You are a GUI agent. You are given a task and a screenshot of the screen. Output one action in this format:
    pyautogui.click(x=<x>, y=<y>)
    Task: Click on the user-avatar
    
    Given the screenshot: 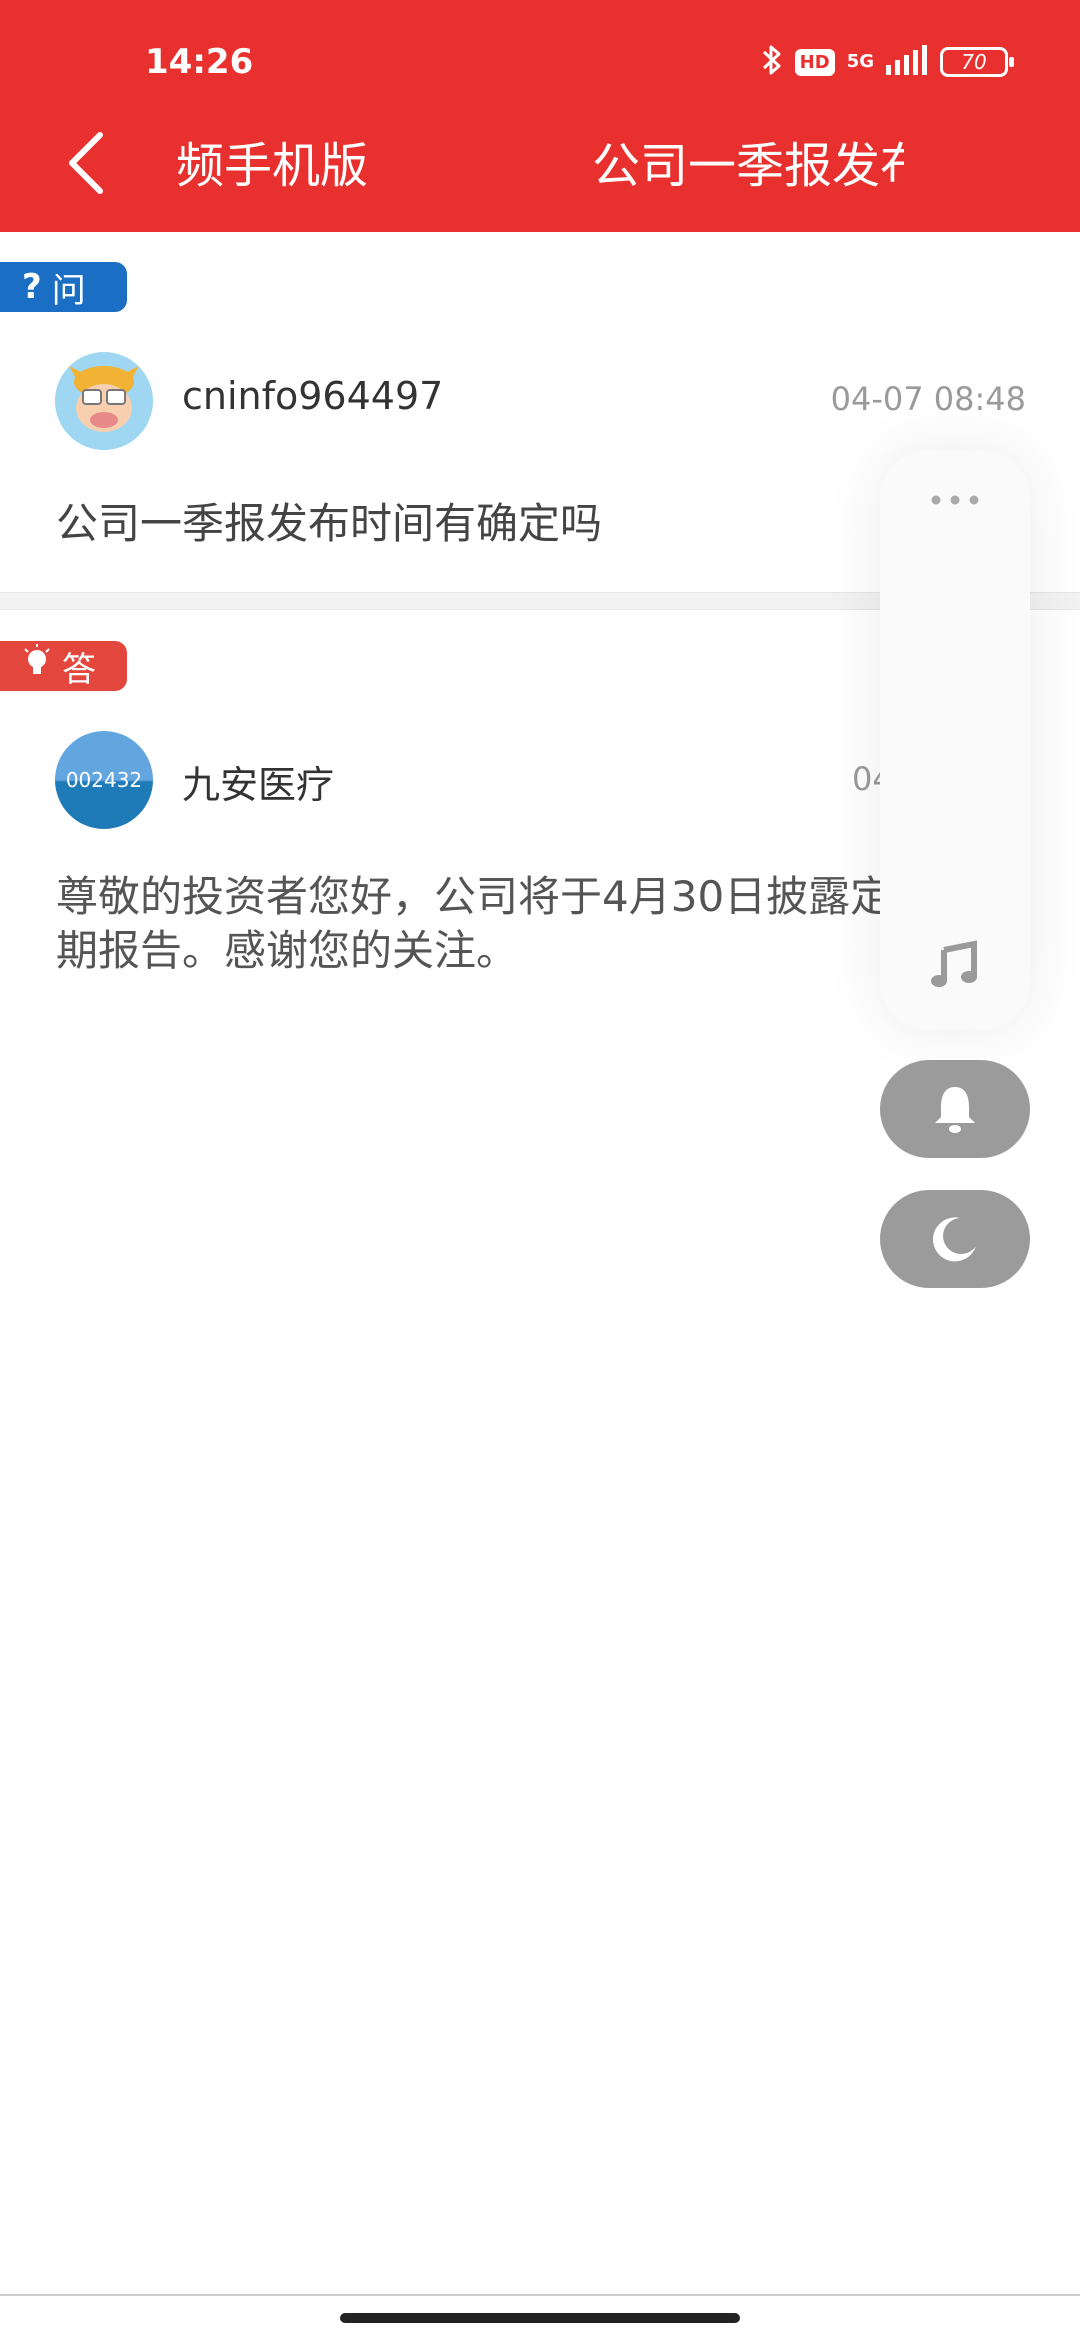 What is the action you would take?
    pyautogui.click(x=104, y=401)
    